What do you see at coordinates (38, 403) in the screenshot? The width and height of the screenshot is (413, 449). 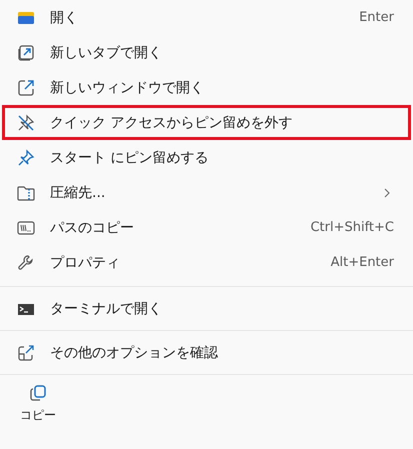 I see `copy-button: コピー` at bounding box center [38, 403].